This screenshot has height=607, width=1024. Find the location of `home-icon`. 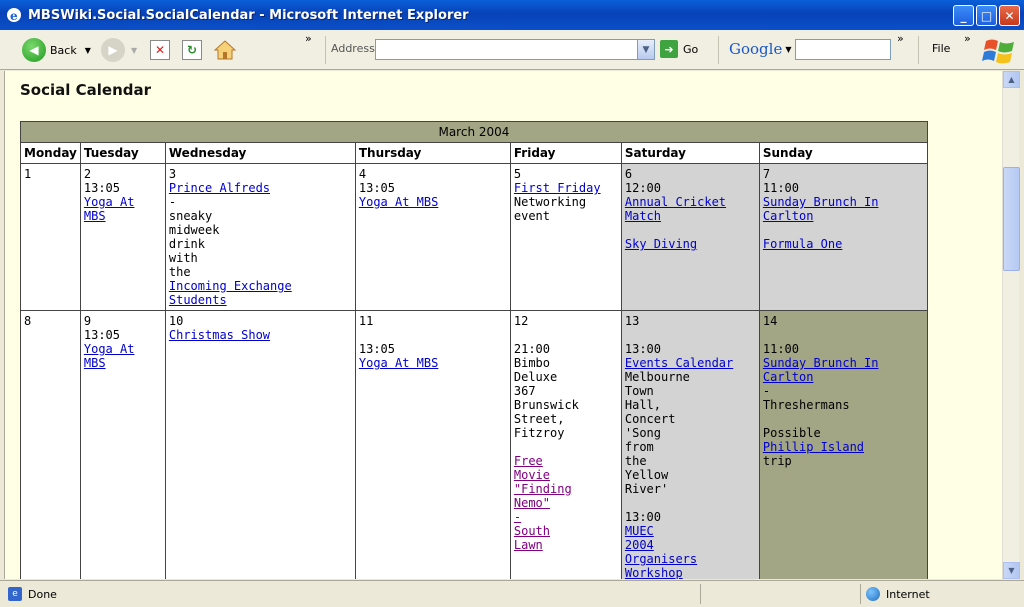

home-icon is located at coordinates (225, 50).